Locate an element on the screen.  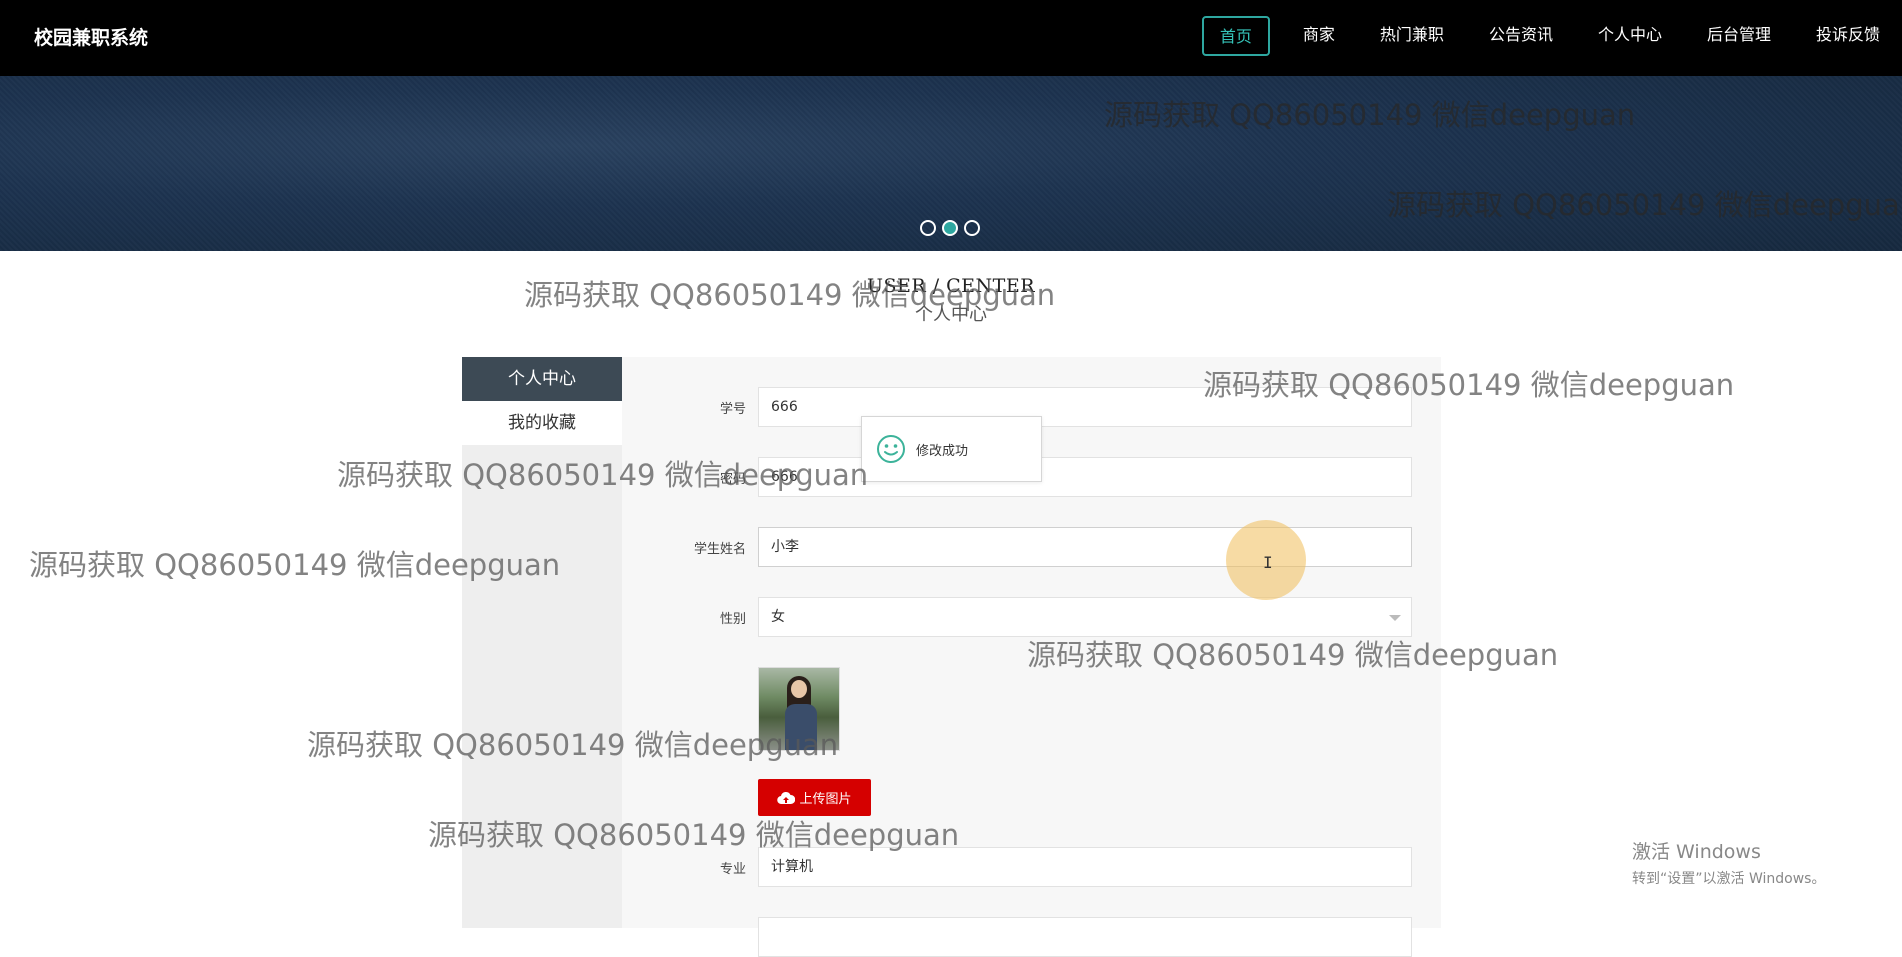
windows-activation-title: 激活 Windows is located at coordinates (1696, 852).